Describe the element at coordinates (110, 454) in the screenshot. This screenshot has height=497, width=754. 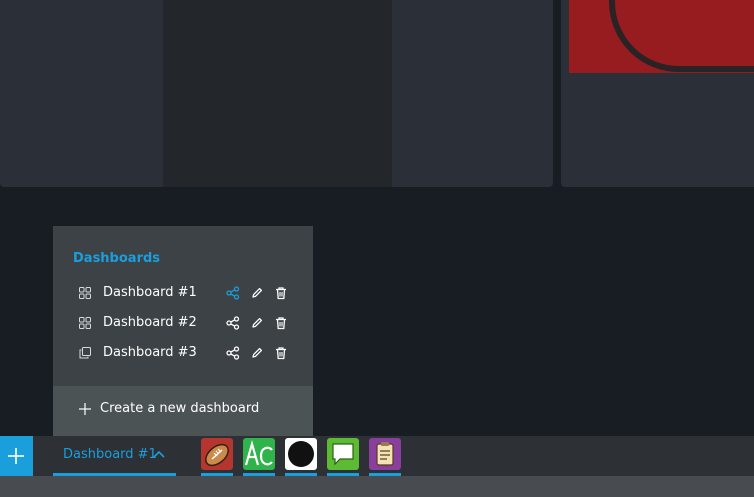
I see `active-dashboard-label: Dashboard #1` at that location.